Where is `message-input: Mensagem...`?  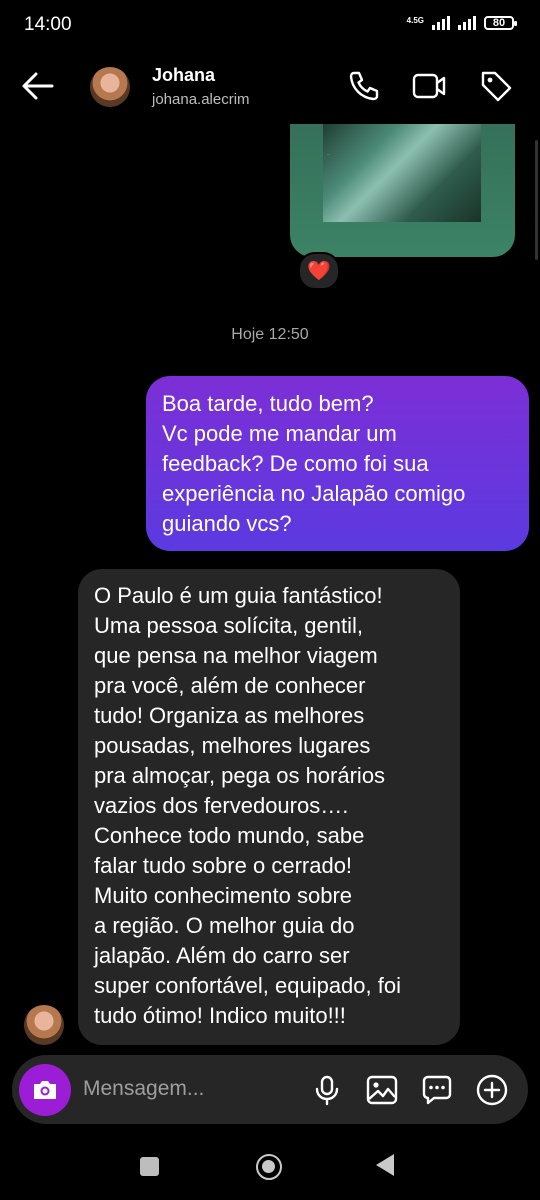 message-input: Mensagem... is located at coordinates (143, 1089).